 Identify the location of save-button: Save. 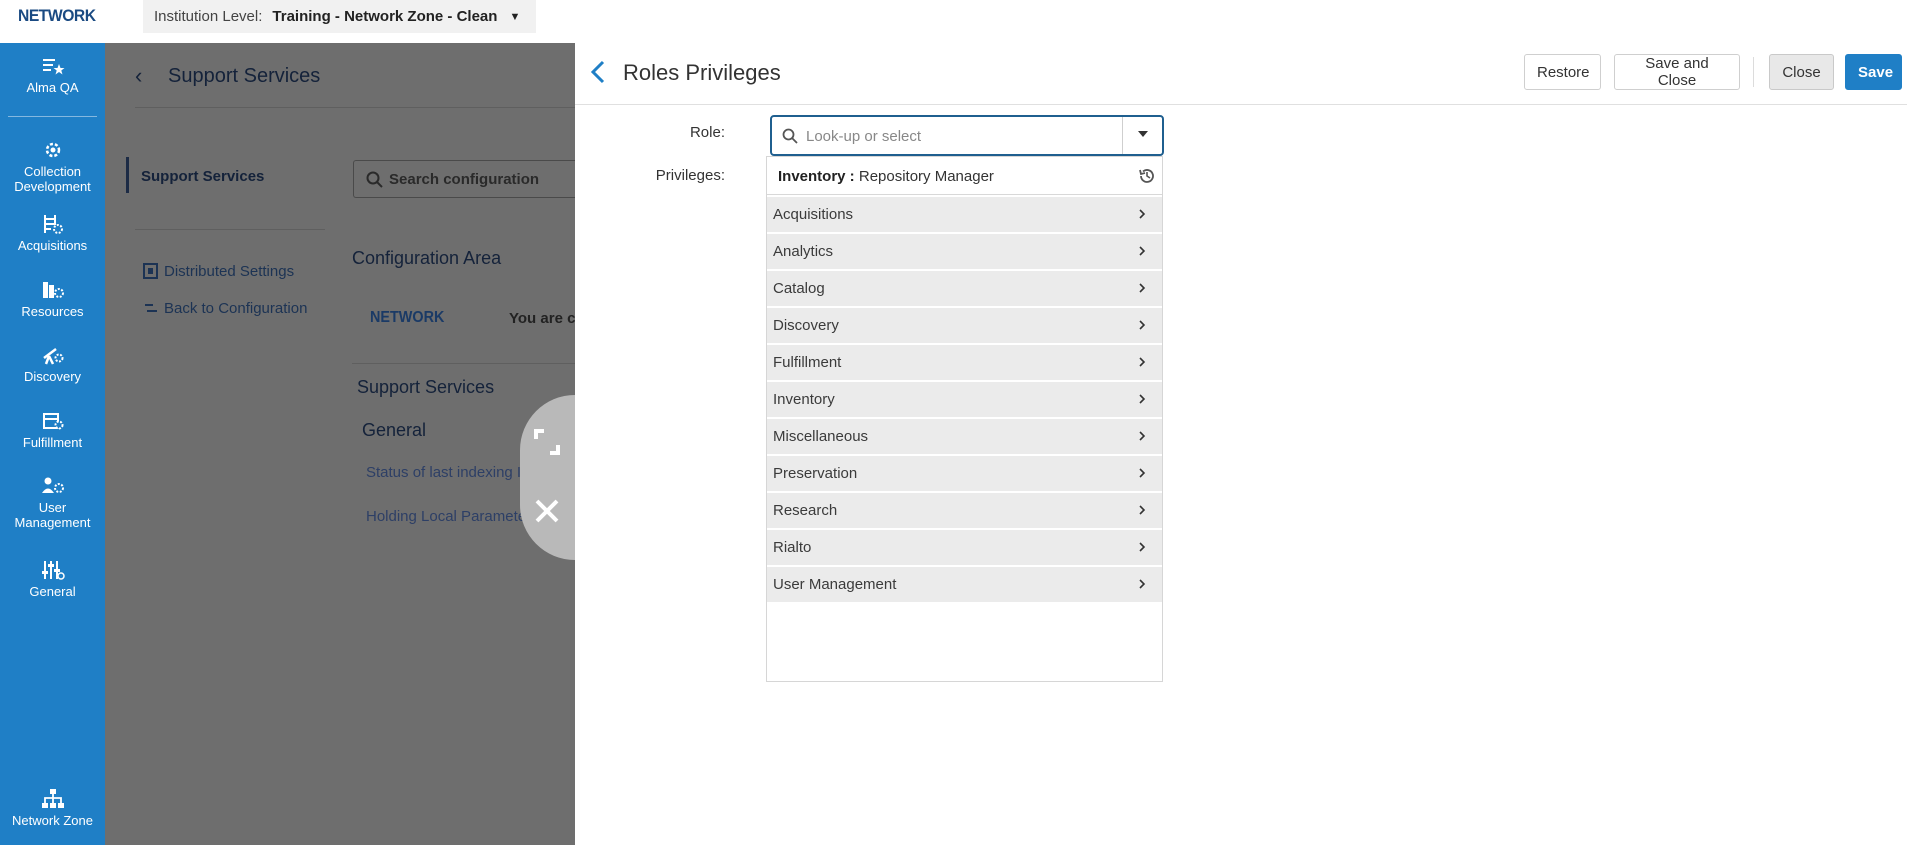
(1873, 72).